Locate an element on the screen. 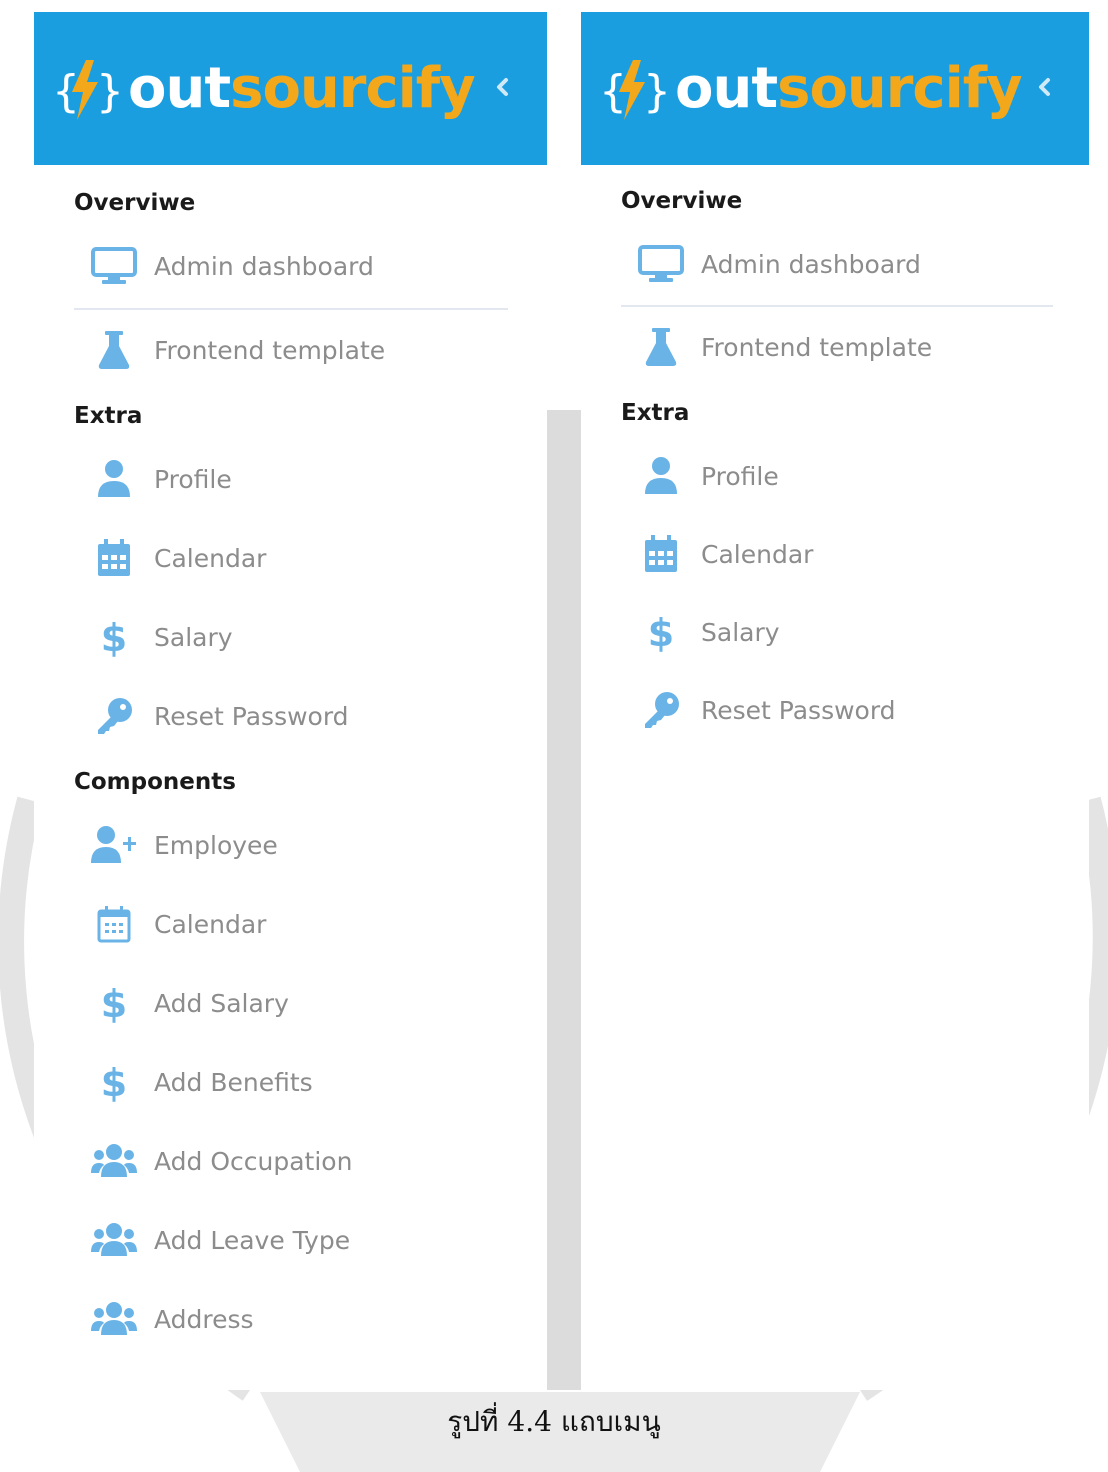  user-plus-icon is located at coordinates (114, 845).